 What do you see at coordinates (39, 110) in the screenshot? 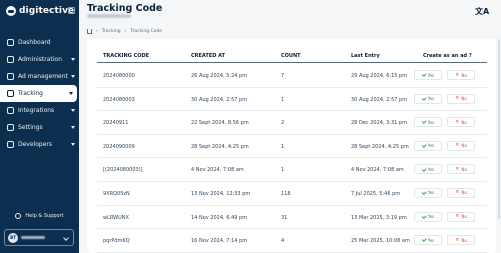
I see `sidebar-item-integrations: Integrations` at bounding box center [39, 110].